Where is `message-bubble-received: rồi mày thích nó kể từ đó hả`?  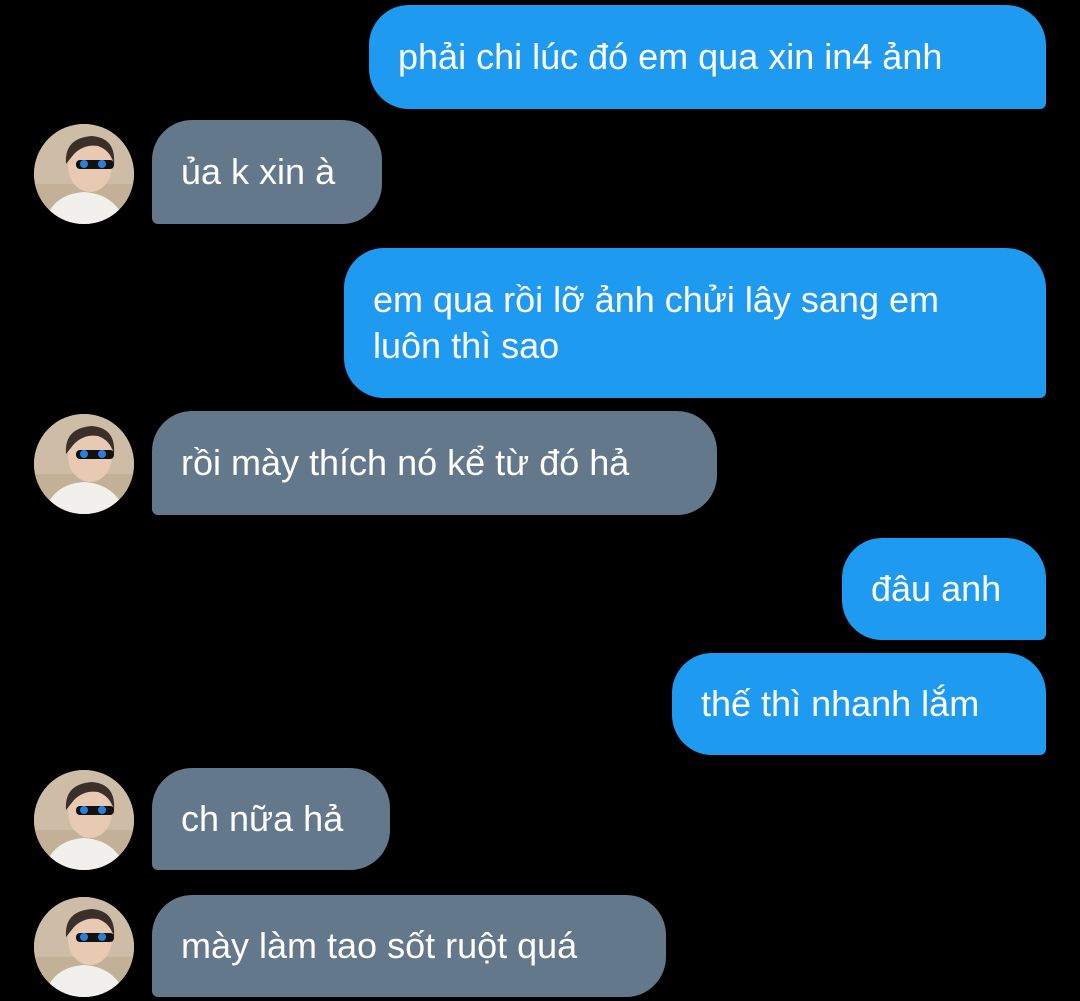 message-bubble-received: rồi mày thích nó kể từ đó hả is located at coordinates (434, 463).